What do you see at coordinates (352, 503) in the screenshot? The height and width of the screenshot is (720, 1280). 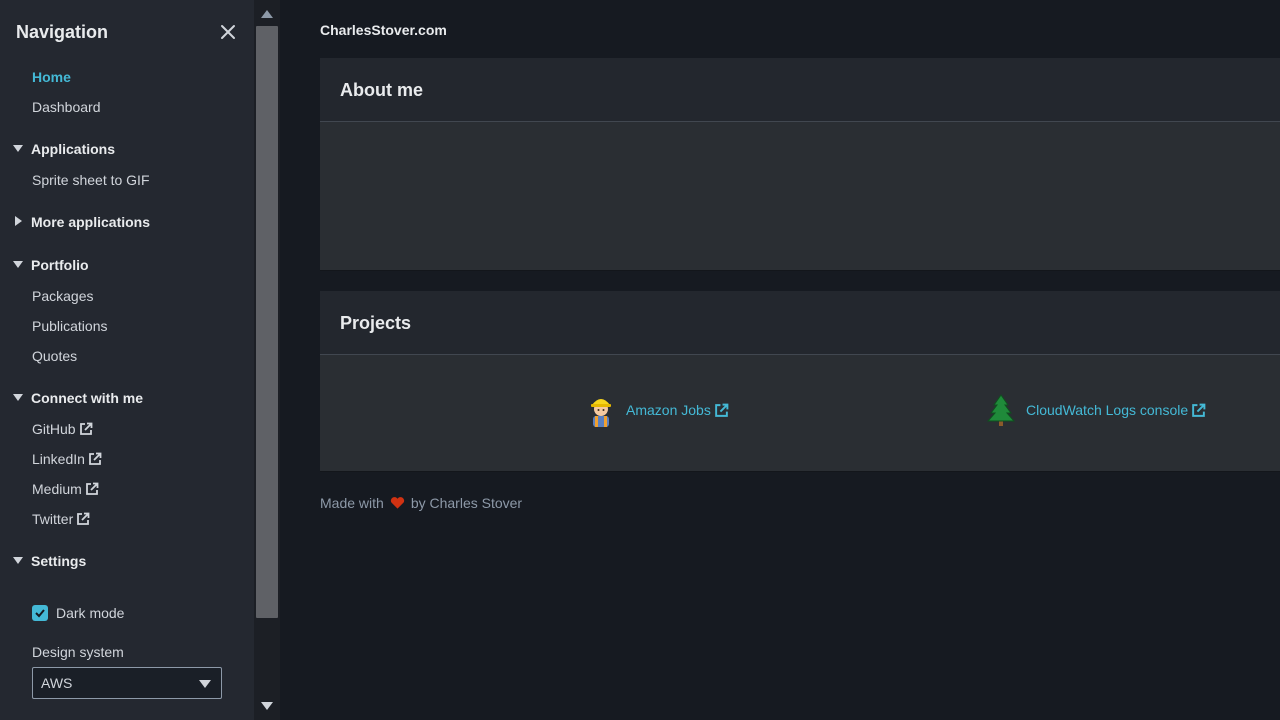 I see `footer-prefix: Made with` at bounding box center [352, 503].